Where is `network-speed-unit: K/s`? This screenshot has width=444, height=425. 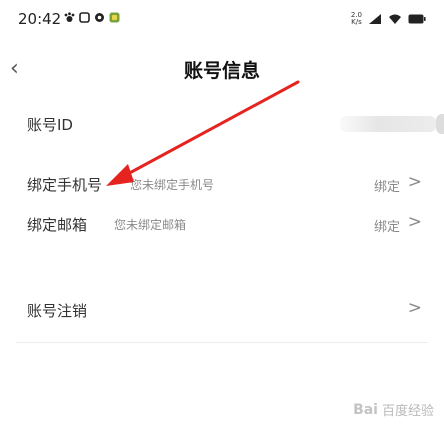
network-speed-unit: K/s is located at coordinates (356, 22).